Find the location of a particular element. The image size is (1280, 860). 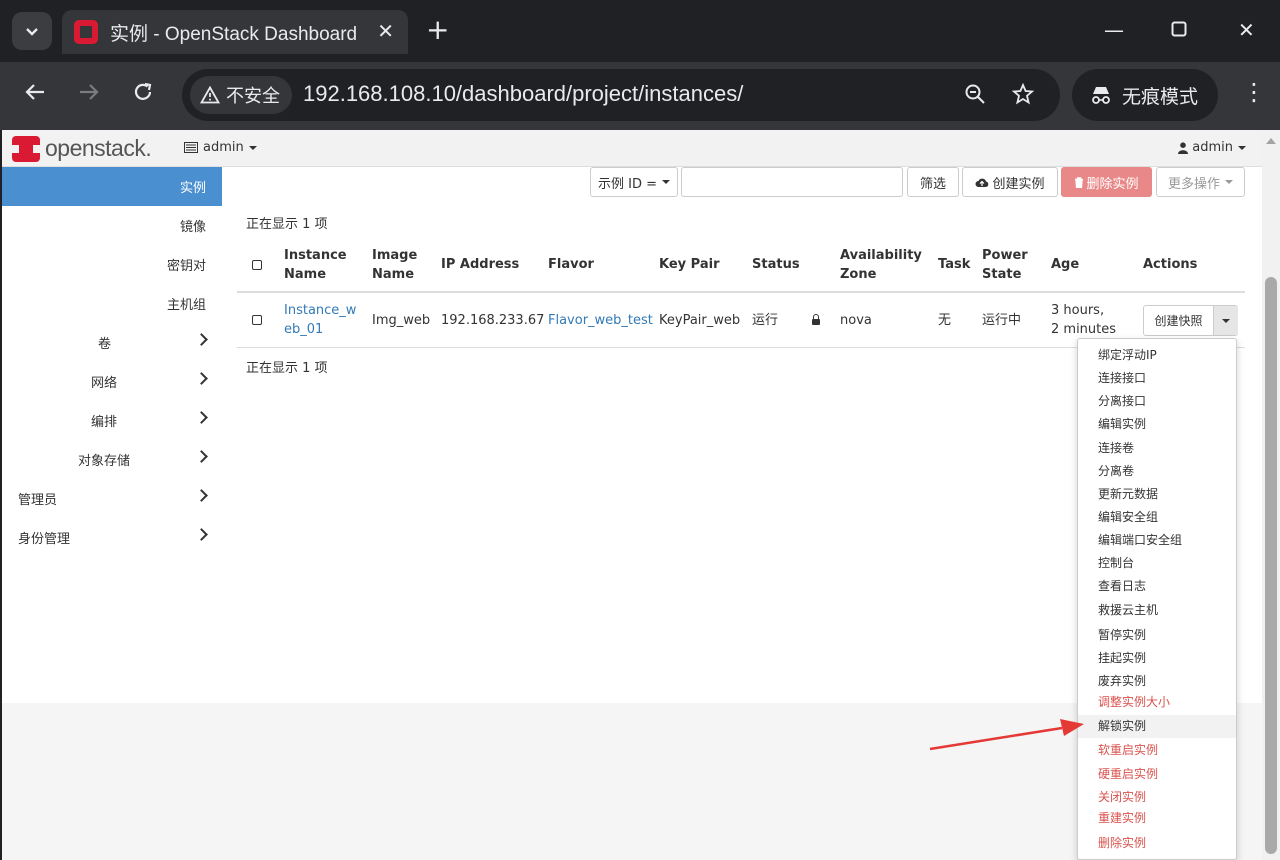

security-label: 不安全 is located at coordinates (253, 96).